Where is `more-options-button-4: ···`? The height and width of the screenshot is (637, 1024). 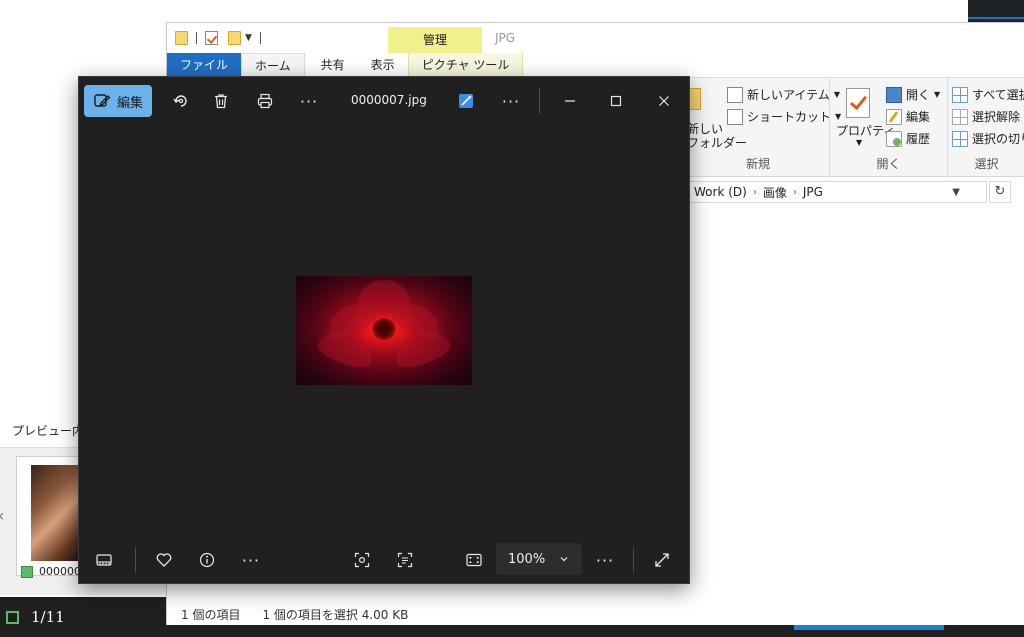 more-options-button-4: ··· is located at coordinates (605, 560).